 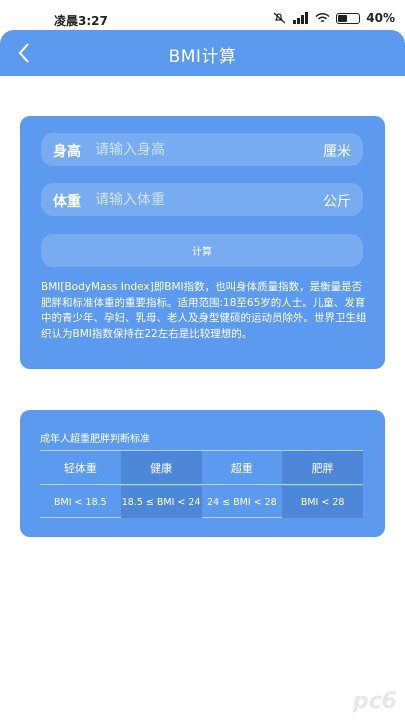 I want to click on weight-unit: 公斤, so click(x=337, y=202).